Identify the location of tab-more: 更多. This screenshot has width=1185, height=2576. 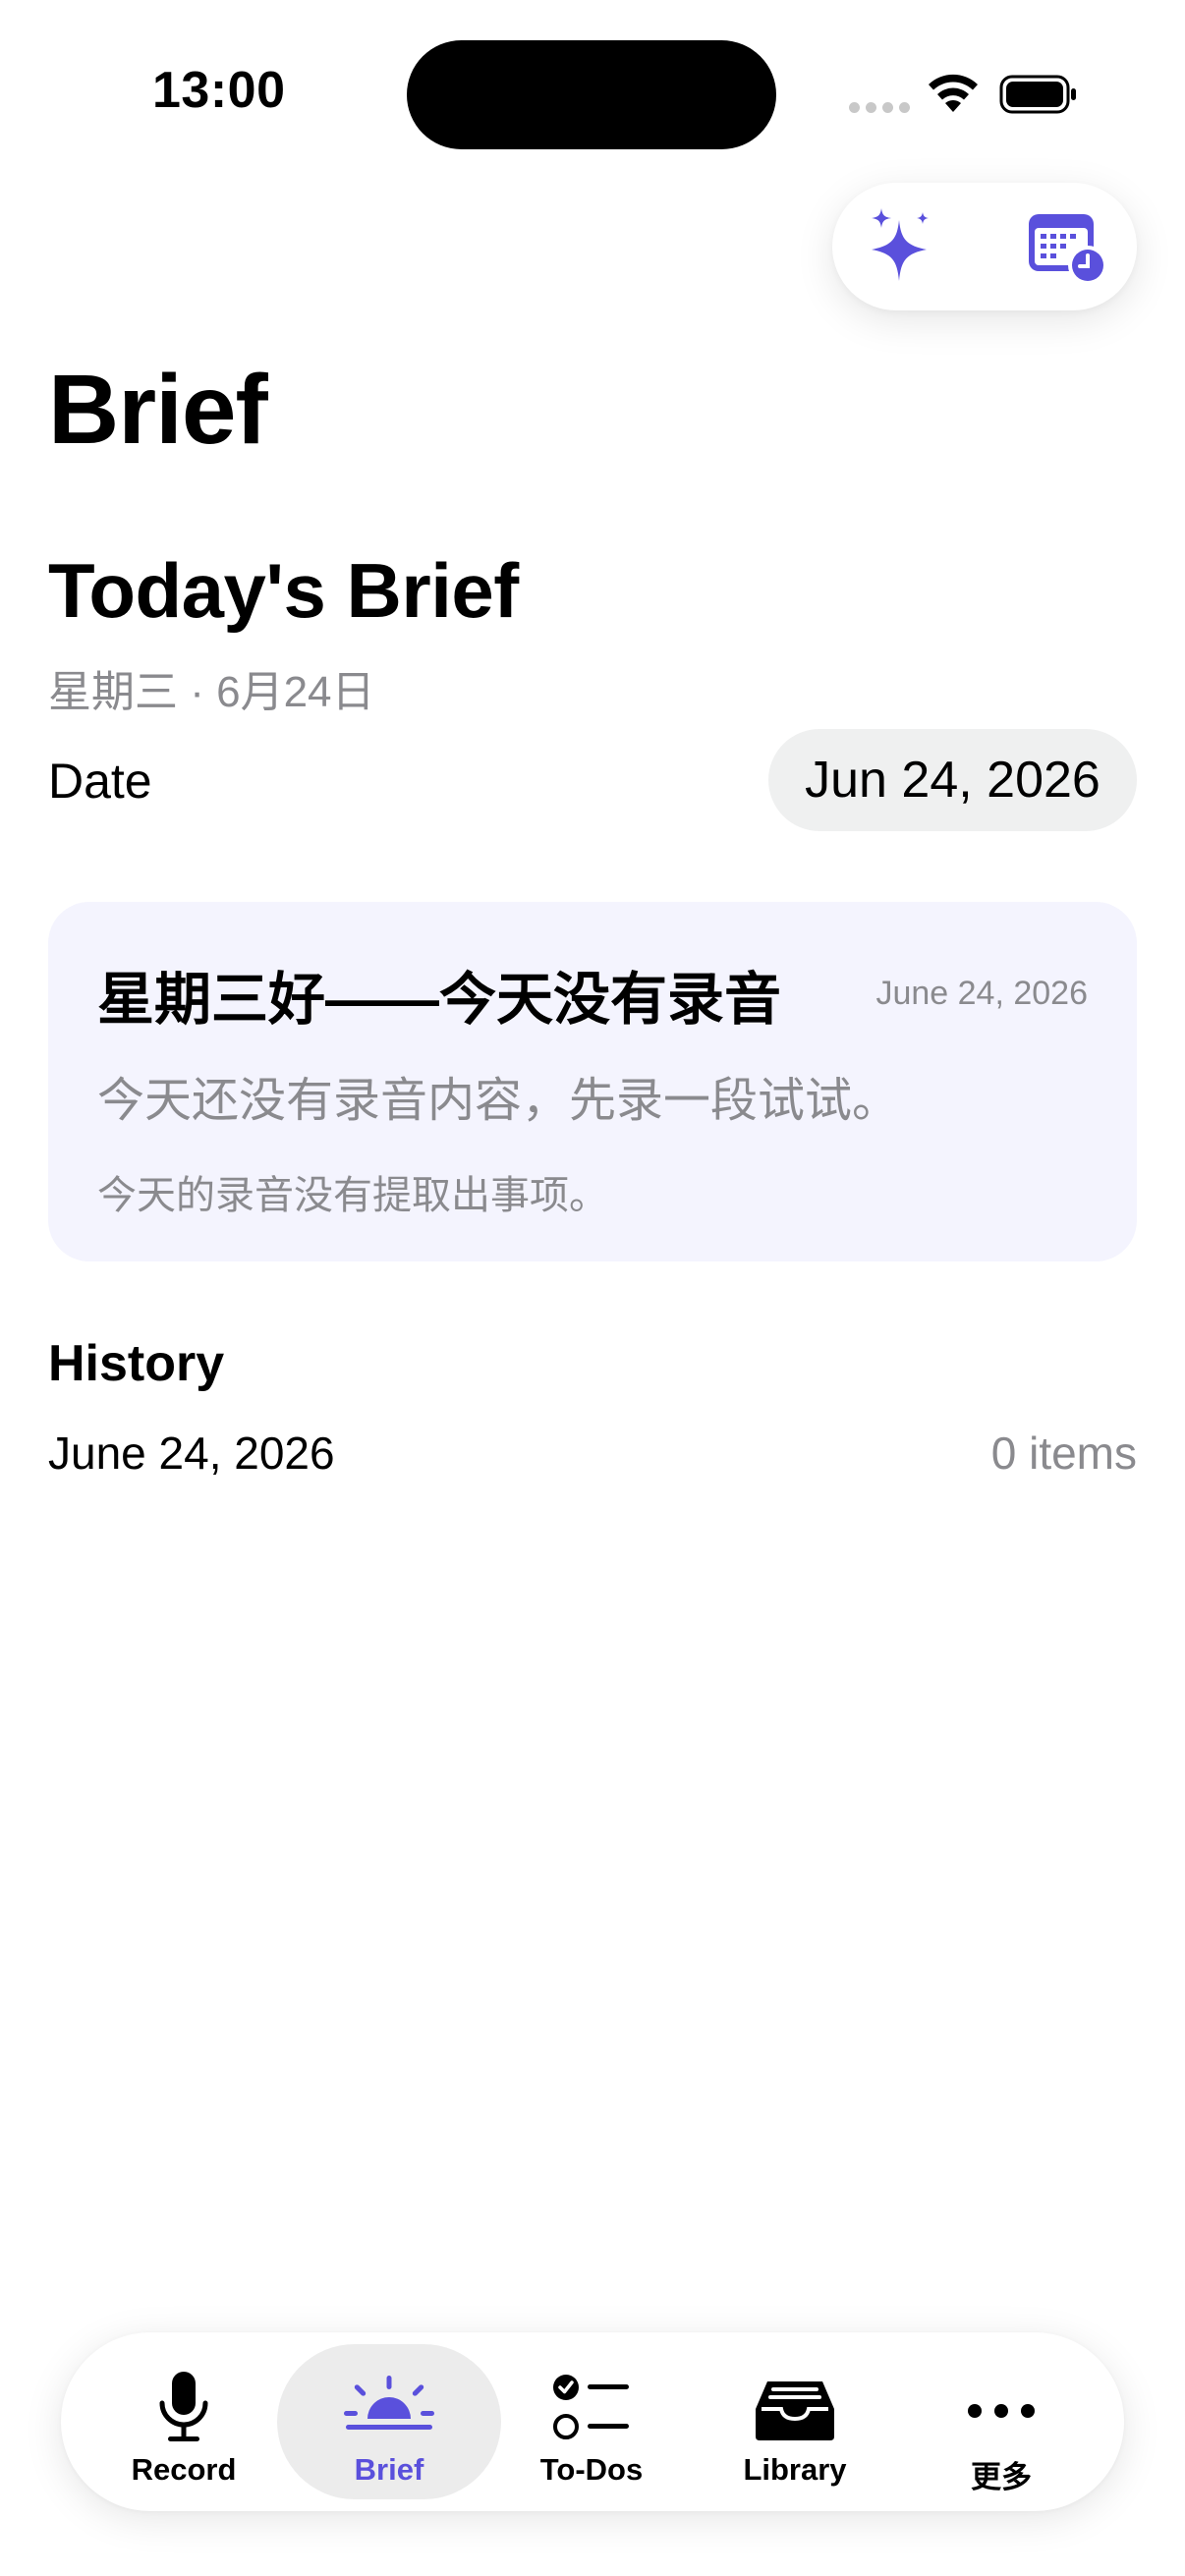
(1001, 2421).